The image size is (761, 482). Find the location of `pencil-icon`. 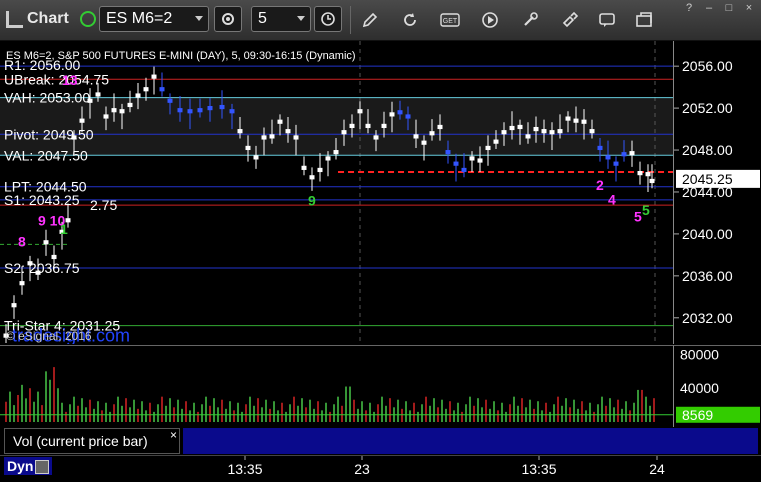

pencil-icon is located at coordinates (370, 20).